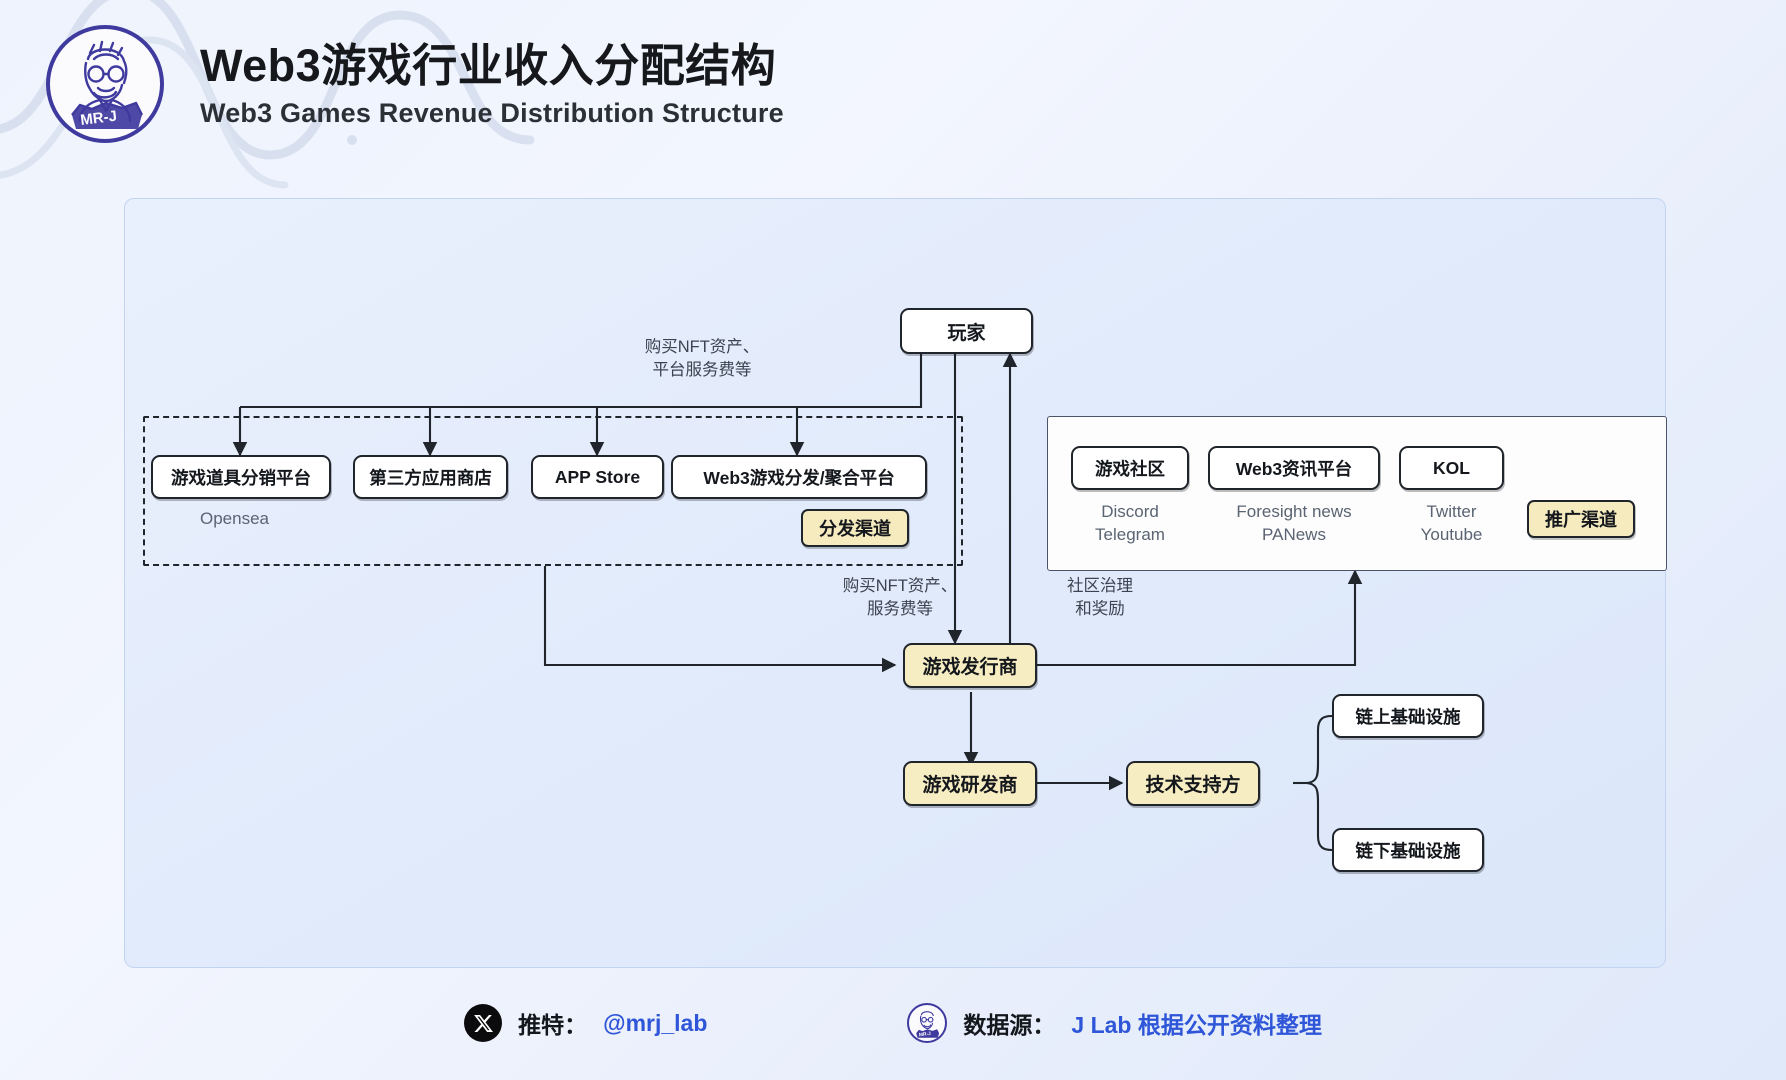 The image size is (1786, 1080). I want to click on caption-opensea: Opensea, so click(234, 518).